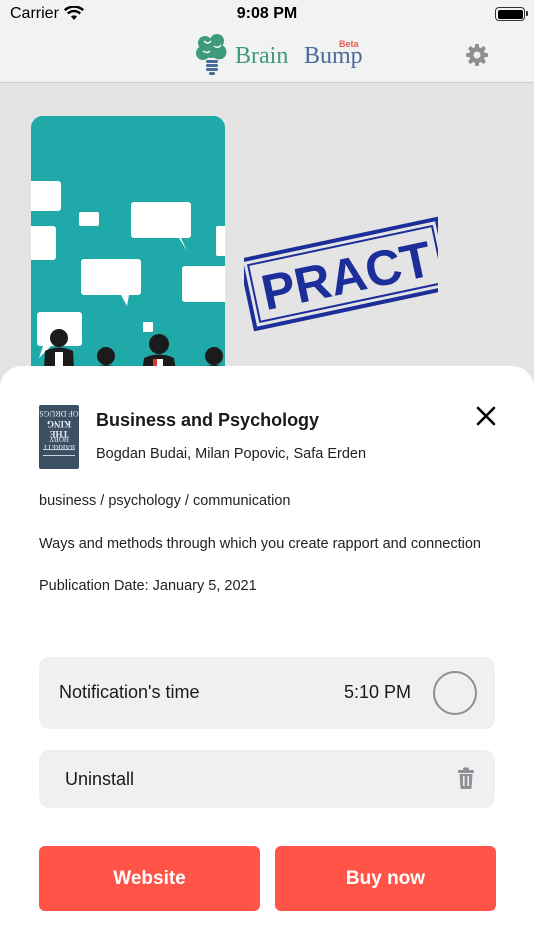 This screenshot has width=534, height=950. I want to click on book-categories: business / psychology / communication, so click(165, 501).